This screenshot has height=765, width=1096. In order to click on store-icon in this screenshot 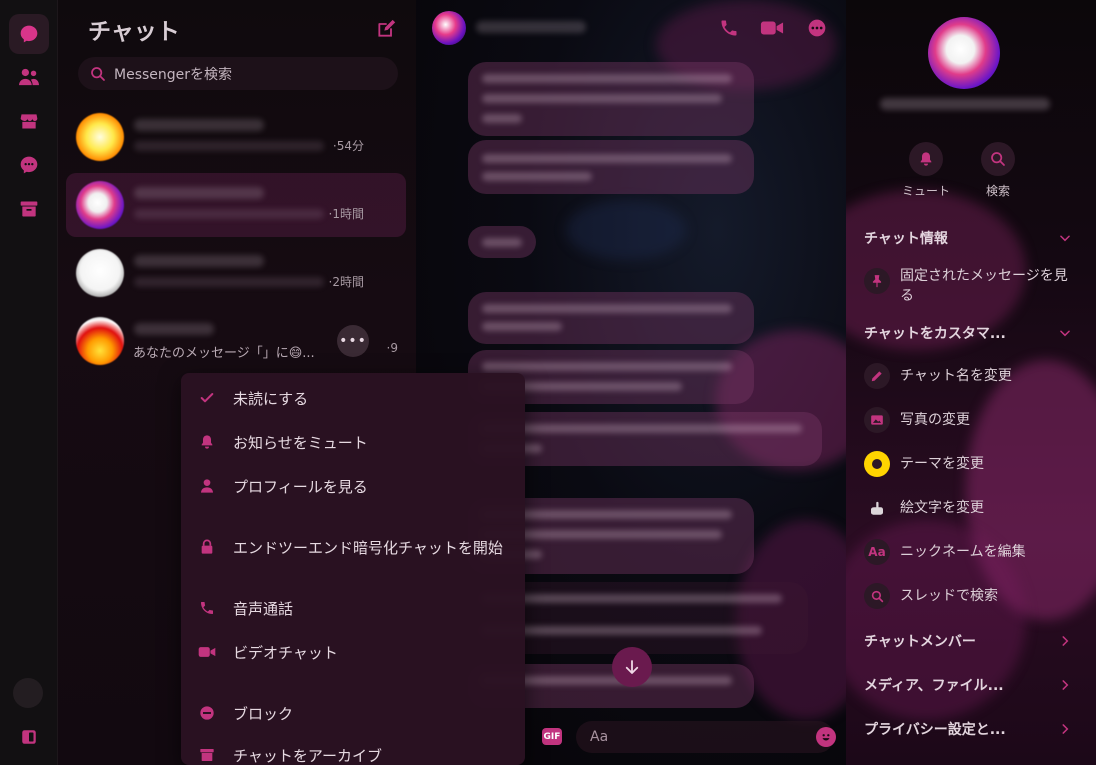, I will do `click(29, 121)`.